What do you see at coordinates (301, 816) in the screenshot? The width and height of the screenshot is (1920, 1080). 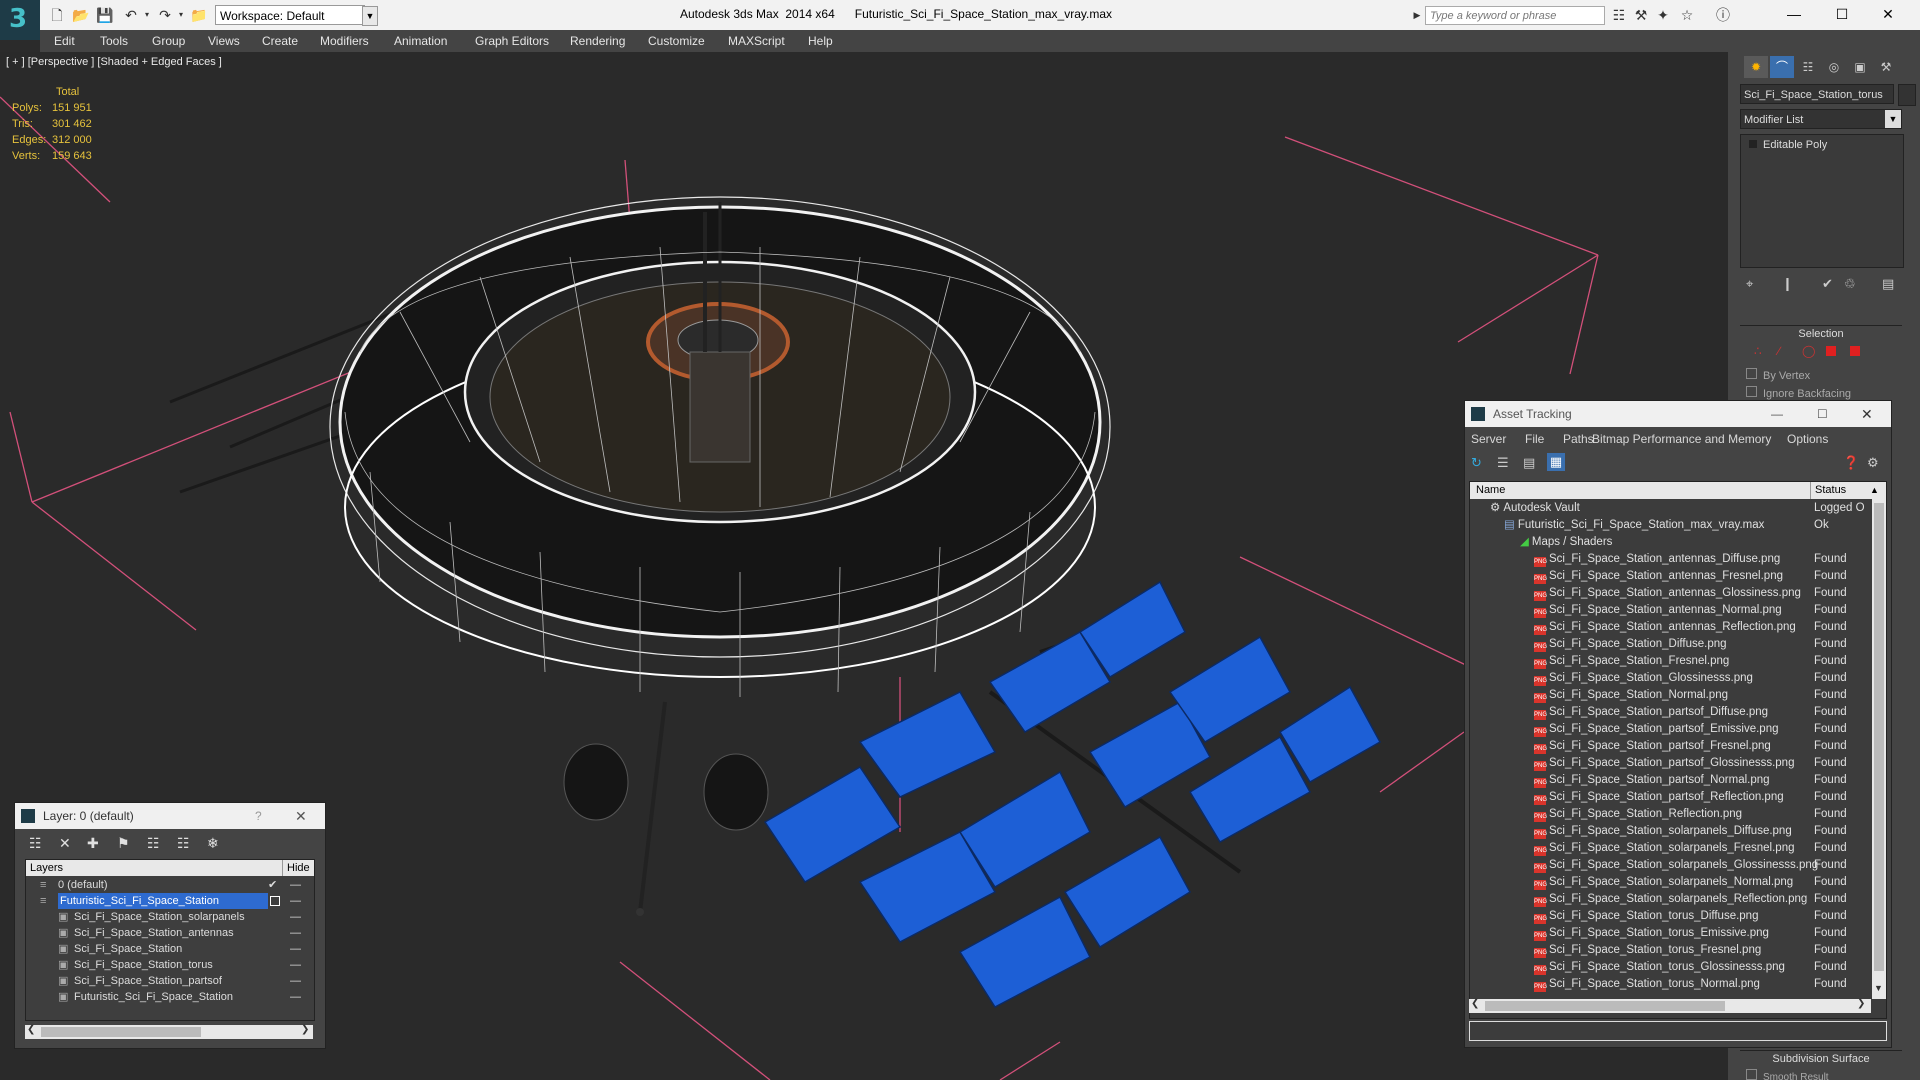 I see `close-icon: ✕` at bounding box center [301, 816].